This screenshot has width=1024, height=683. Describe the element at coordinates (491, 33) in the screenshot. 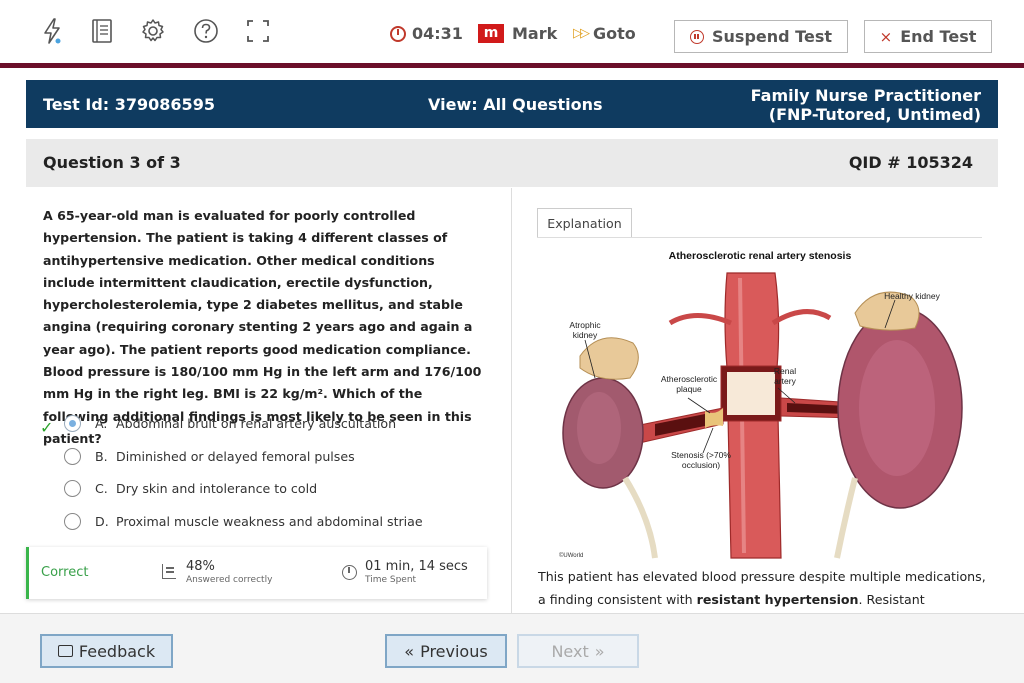

I see `mark-flag-icon: m` at that location.